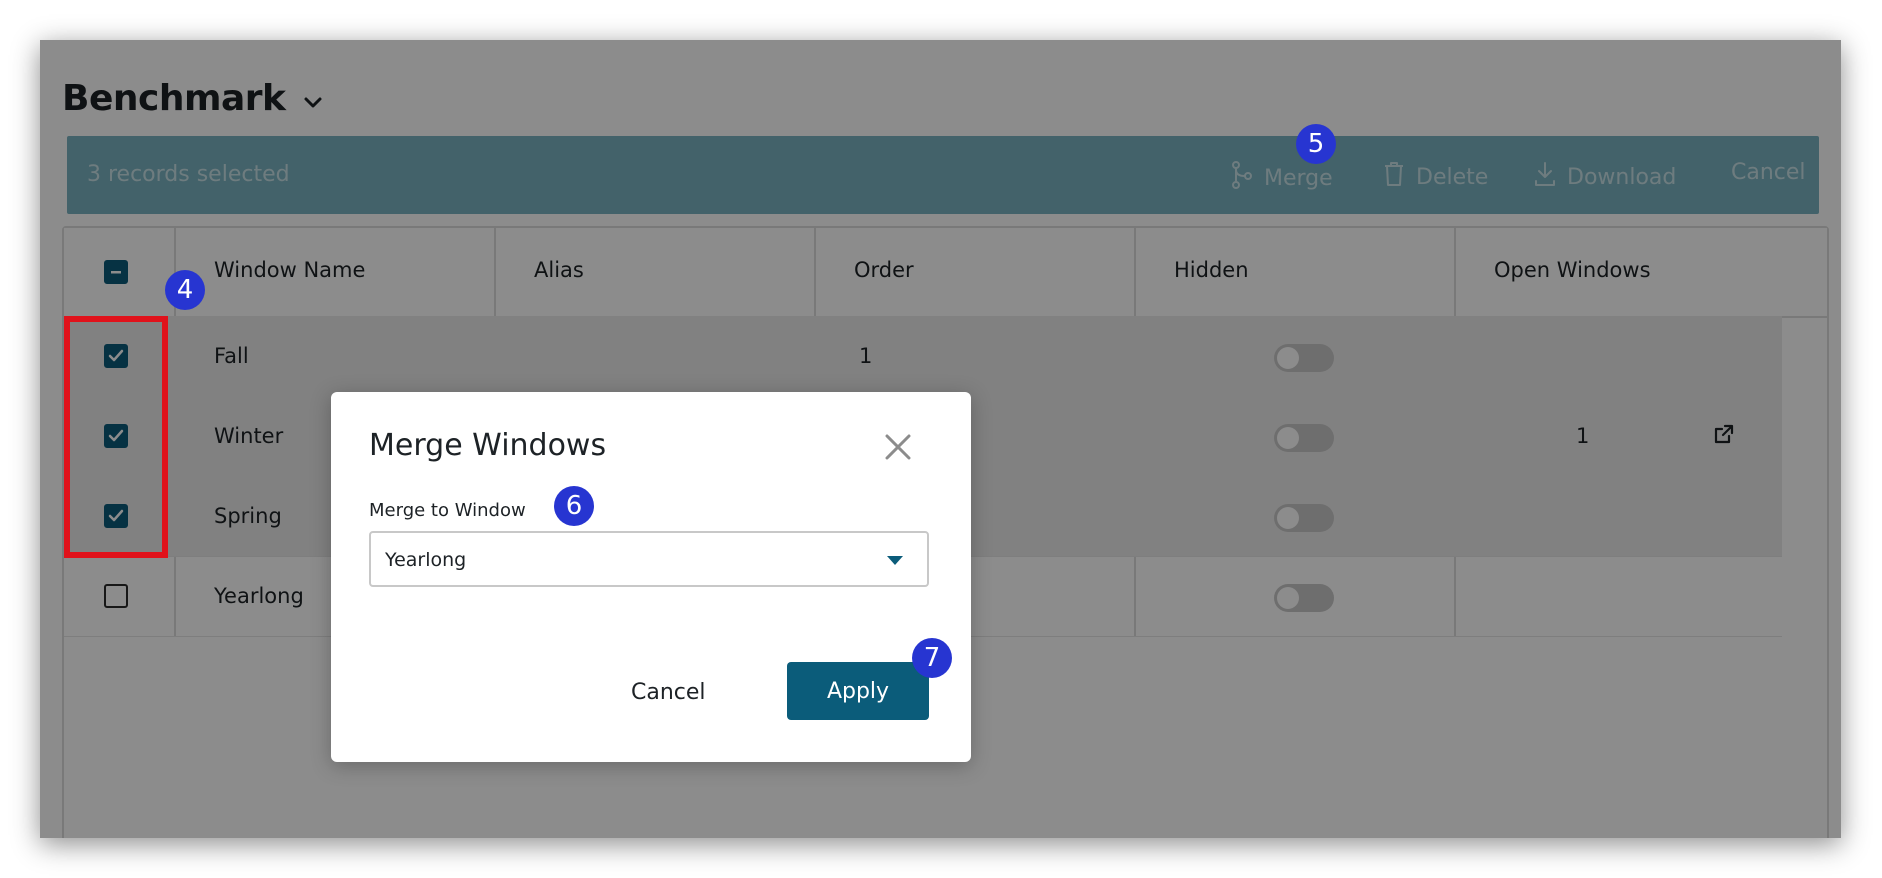 This screenshot has width=1882, height=878. I want to click on selected-rows-highlight, so click(116, 437).